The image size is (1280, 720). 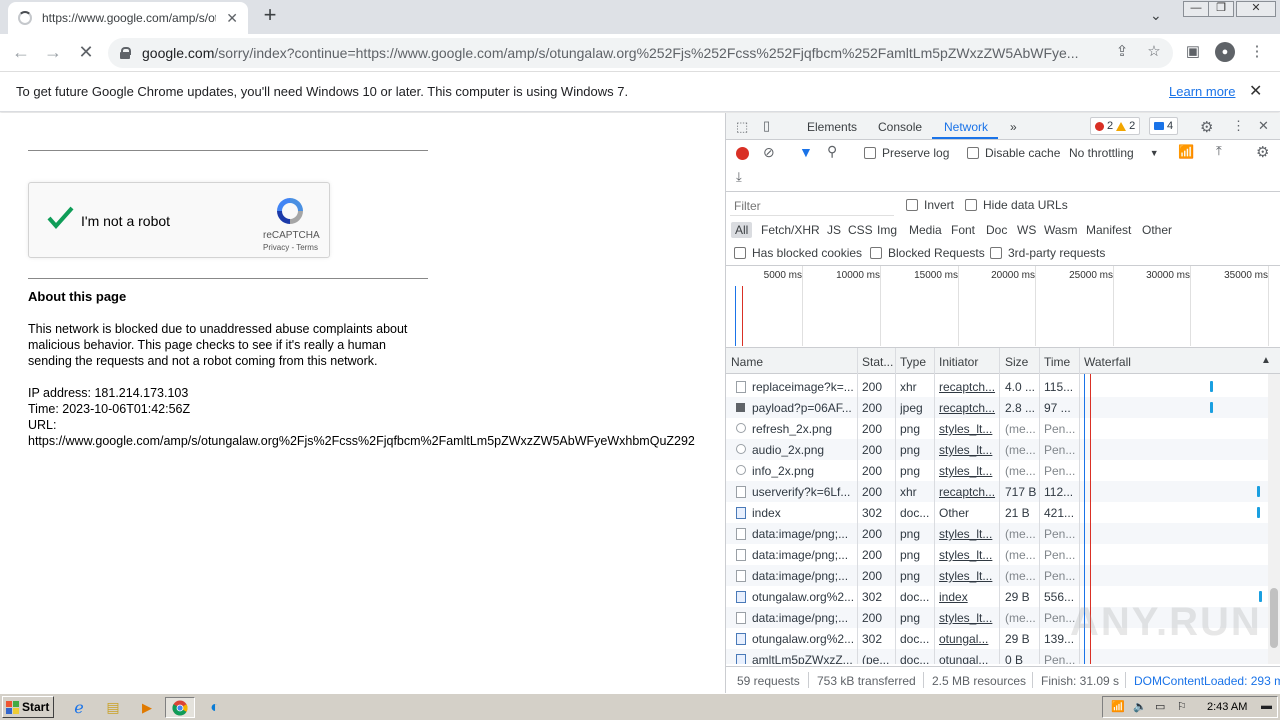 What do you see at coordinates (812, 206) in the screenshot?
I see `filter-input` at bounding box center [812, 206].